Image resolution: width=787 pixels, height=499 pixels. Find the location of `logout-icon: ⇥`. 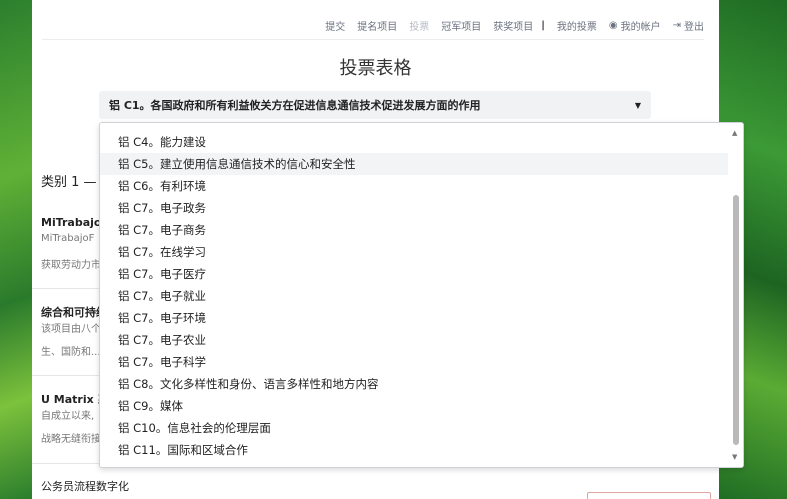

logout-icon: ⇥ is located at coordinates (676, 25).